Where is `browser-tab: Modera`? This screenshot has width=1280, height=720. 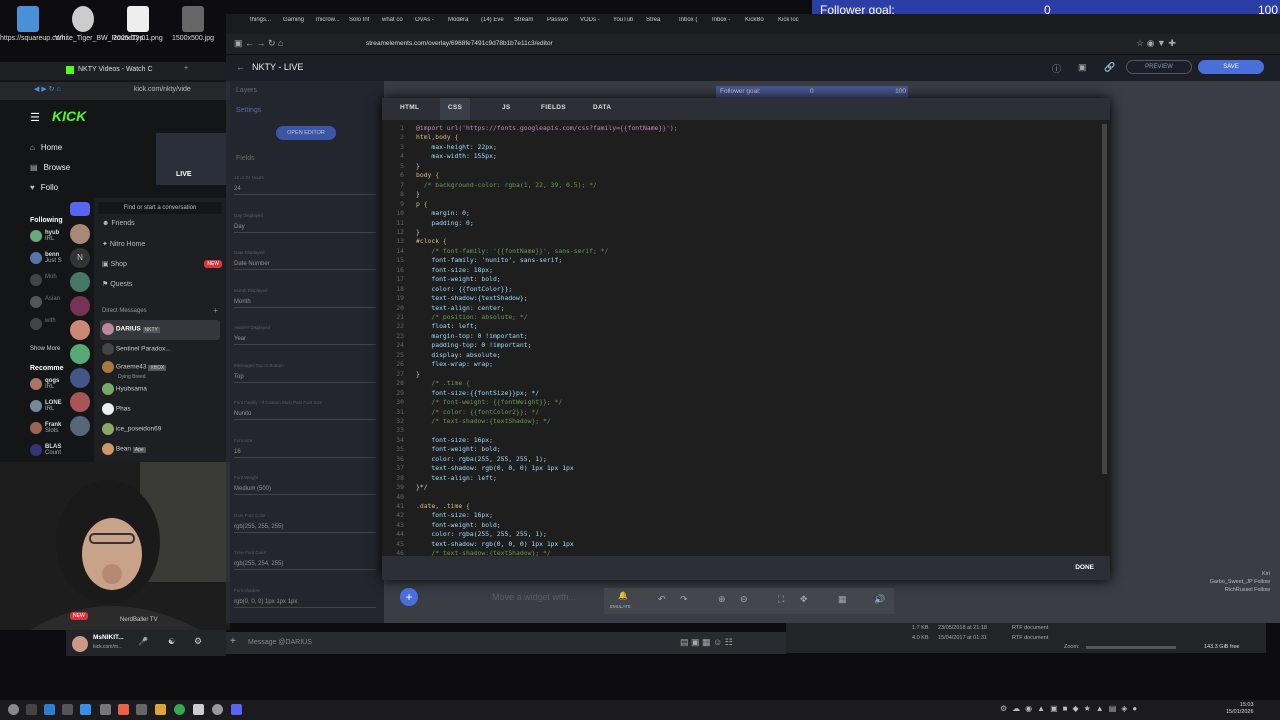
browser-tab: Modera is located at coordinates (464, 20).